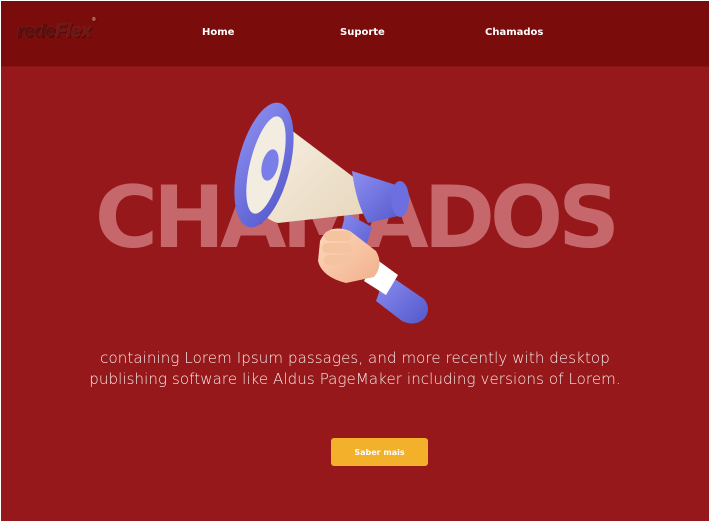  I want to click on megaphone-icon, so click(336, 211).